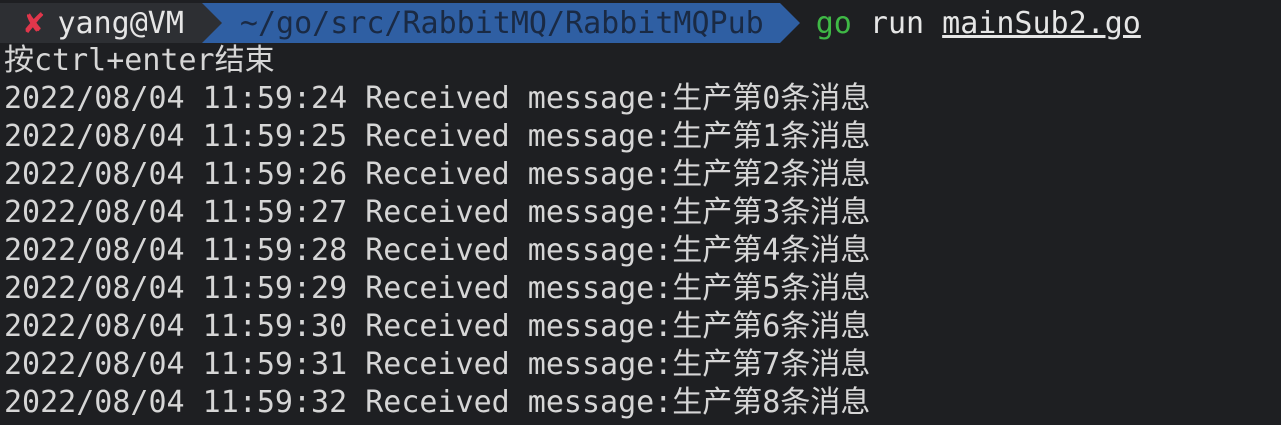 This screenshot has height=425, width=1281. What do you see at coordinates (1041, 23) in the screenshot?
I see `command-file-link: mainSub2.go` at bounding box center [1041, 23].